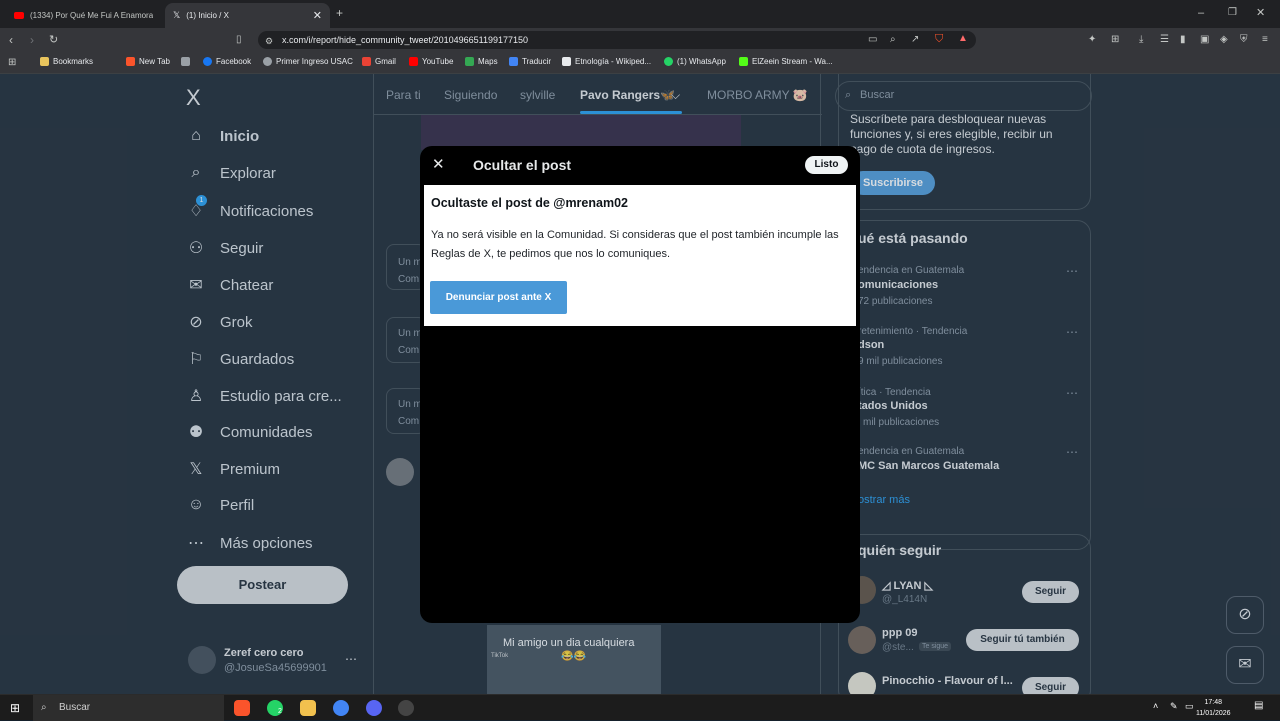  I want to click on gmail-icon, so click(366, 61).